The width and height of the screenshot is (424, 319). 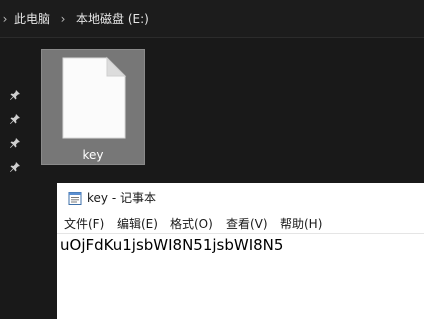 What do you see at coordinates (137, 224) in the screenshot?
I see `menu-edit: 编辑(E)` at bounding box center [137, 224].